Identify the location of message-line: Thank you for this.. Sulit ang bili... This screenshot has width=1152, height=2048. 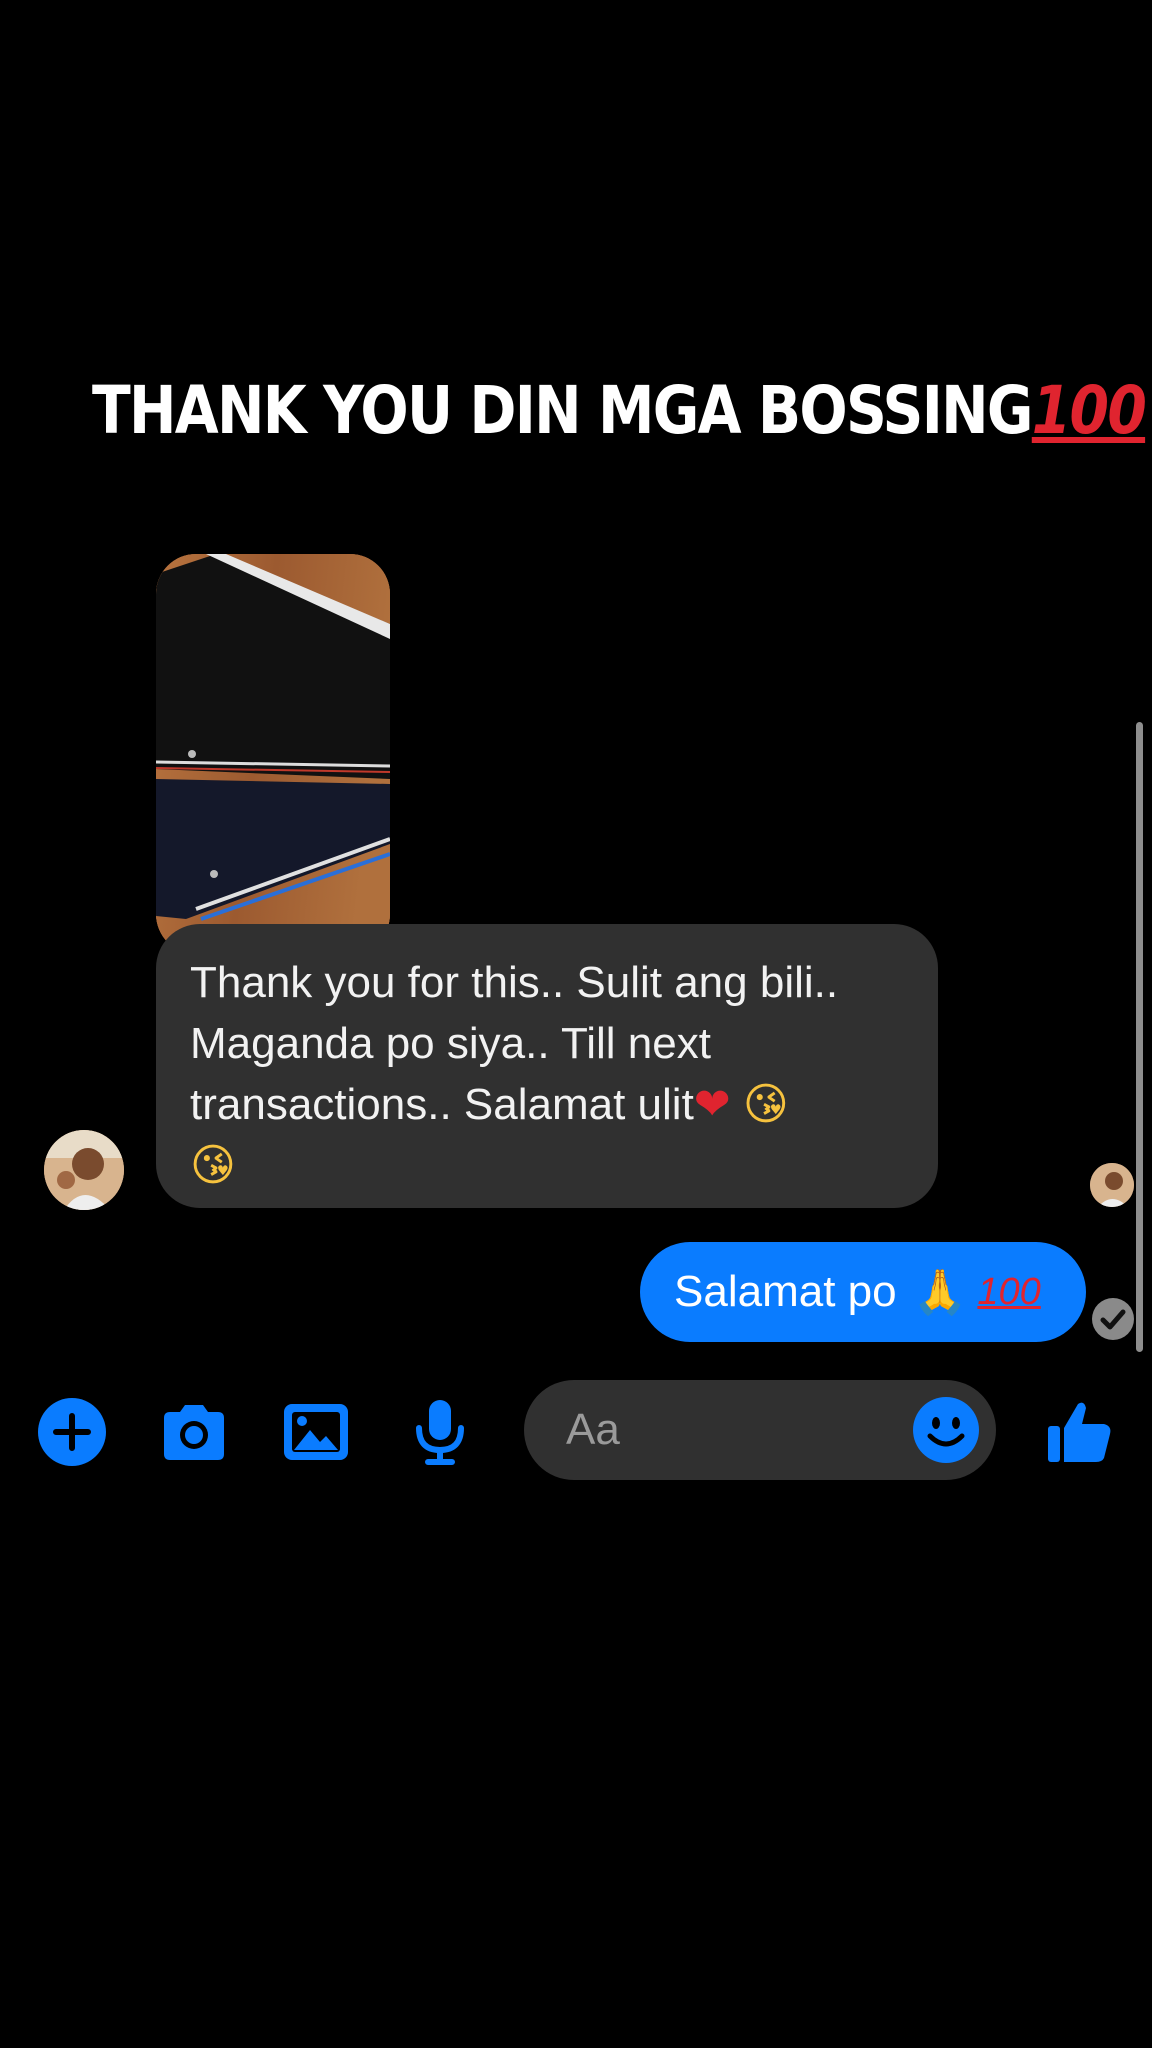
(514, 982).